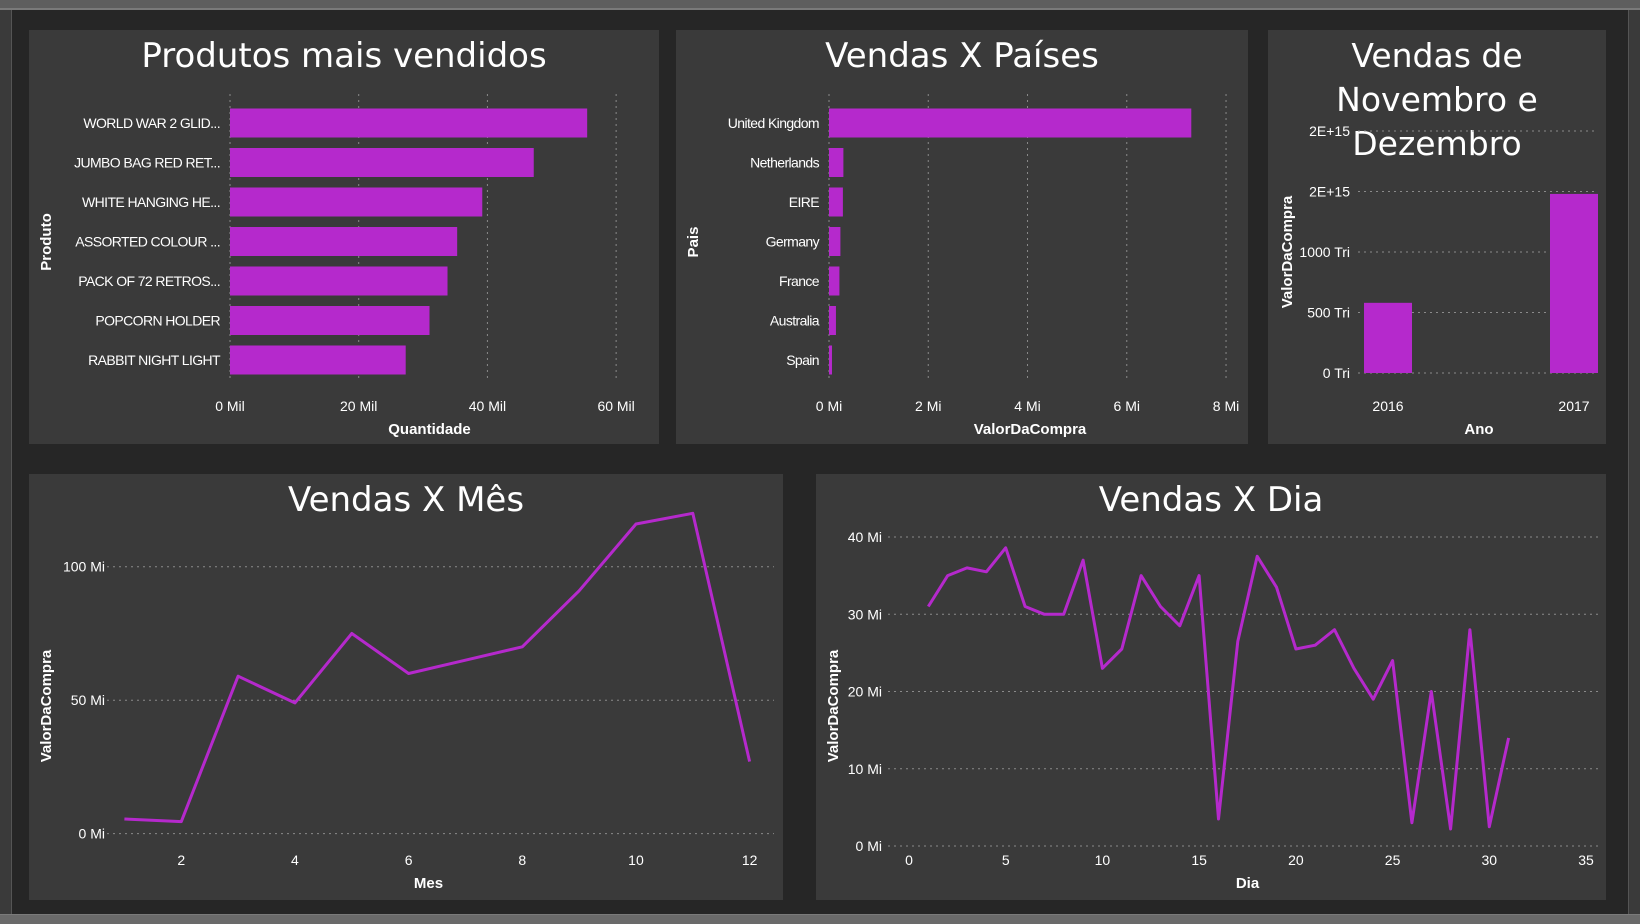  What do you see at coordinates (865, 537) in the screenshot?
I see `y-tick-label: 40 Mi` at bounding box center [865, 537].